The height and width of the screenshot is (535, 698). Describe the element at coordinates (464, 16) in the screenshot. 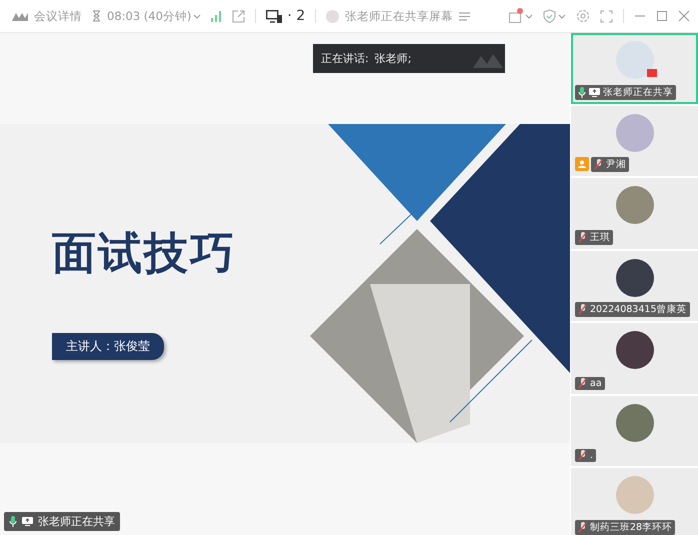

I see `list-icon` at that location.